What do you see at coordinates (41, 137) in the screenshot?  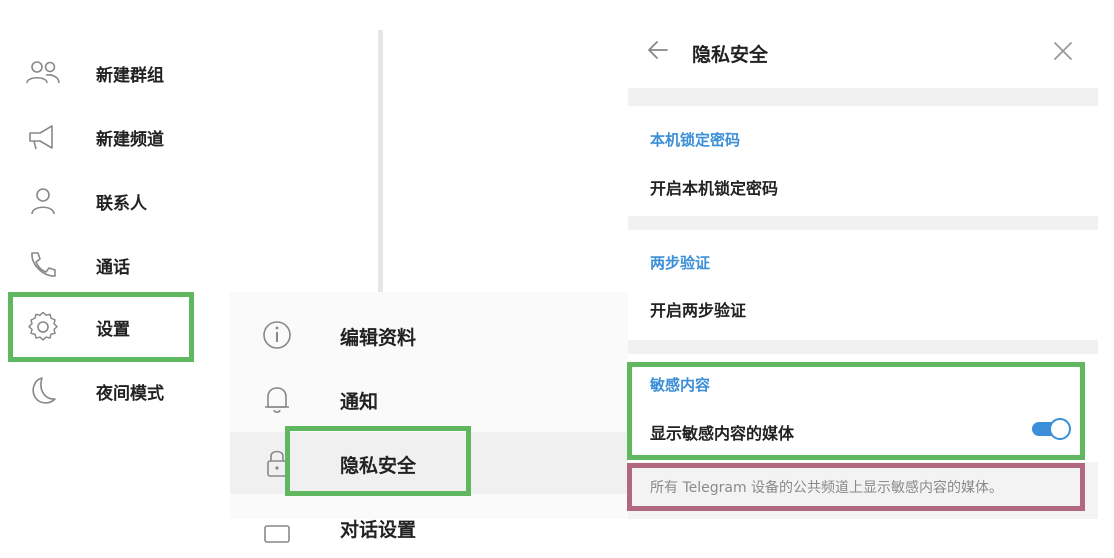 I see `megaphone-icon` at bounding box center [41, 137].